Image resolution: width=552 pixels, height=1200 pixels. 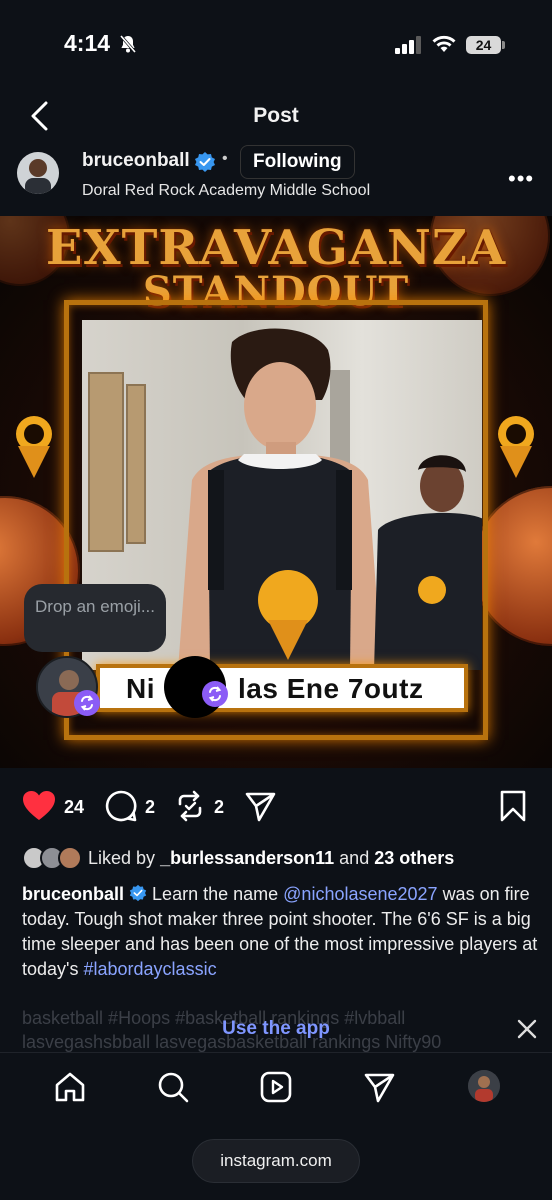 What do you see at coordinates (276, 1161) in the screenshot?
I see `browser-url-bar: instagram.com` at bounding box center [276, 1161].